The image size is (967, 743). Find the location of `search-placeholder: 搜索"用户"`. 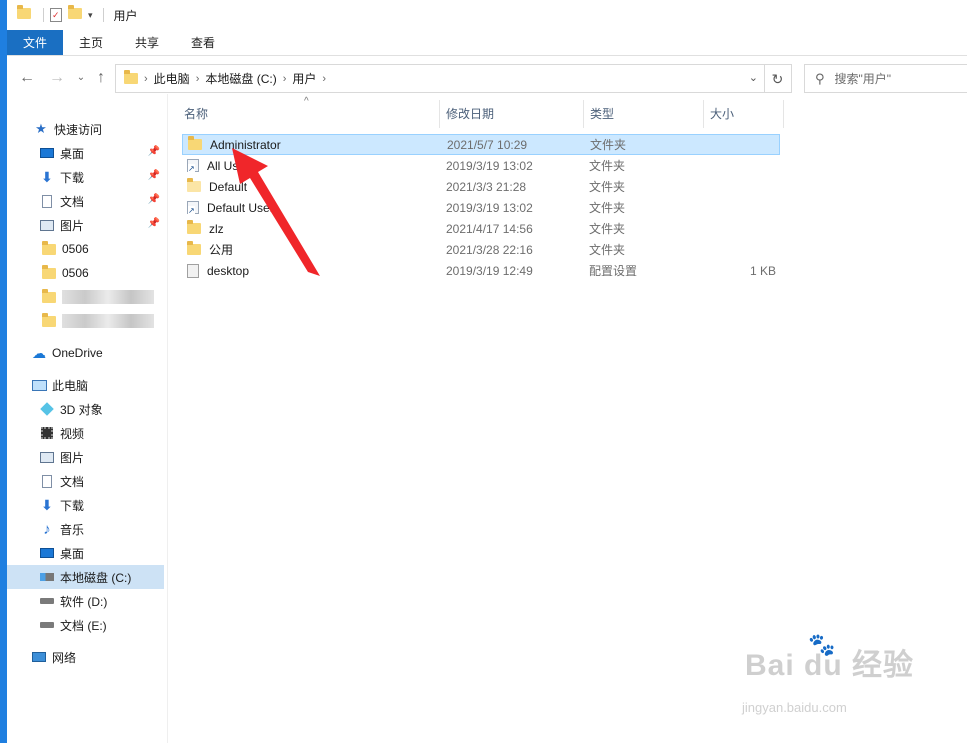

search-placeholder: 搜索"用户" is located at coordinates (863, 79).